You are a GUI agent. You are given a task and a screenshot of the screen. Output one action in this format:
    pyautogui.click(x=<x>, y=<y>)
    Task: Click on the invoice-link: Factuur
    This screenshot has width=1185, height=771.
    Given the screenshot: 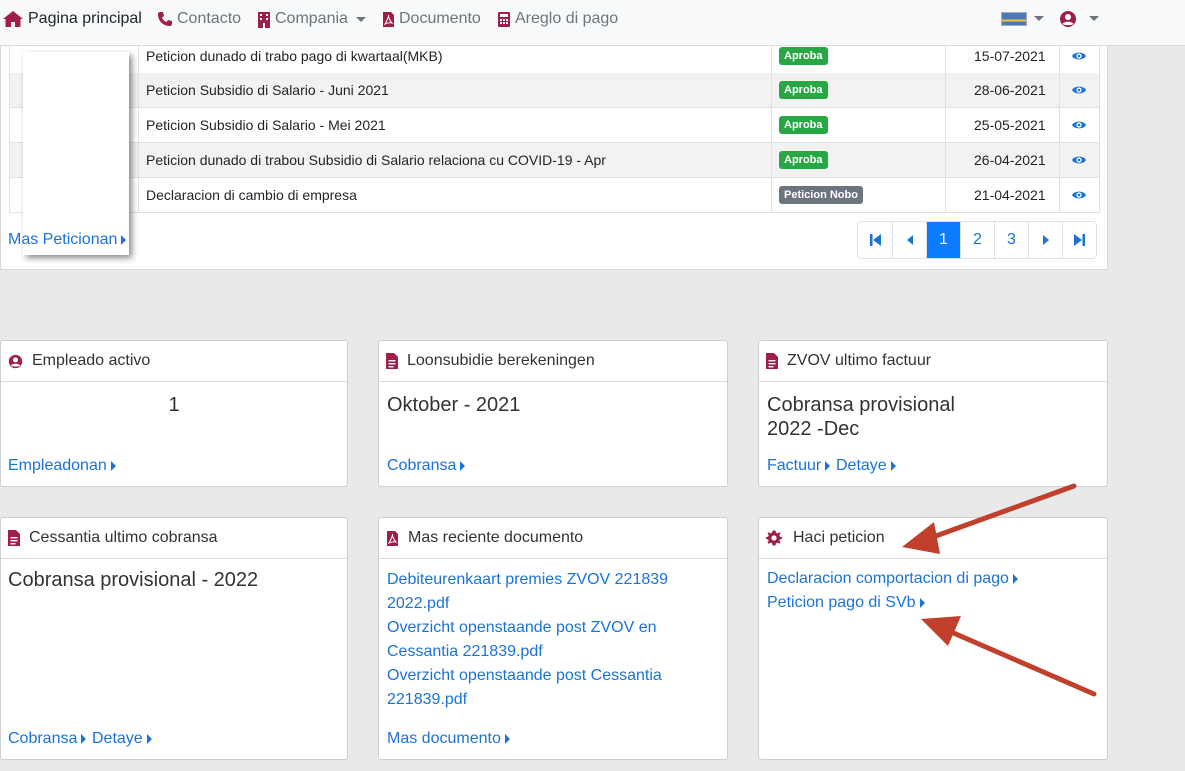 What is the action you would take?
    pyautogui.click(x=799, y=466)
    